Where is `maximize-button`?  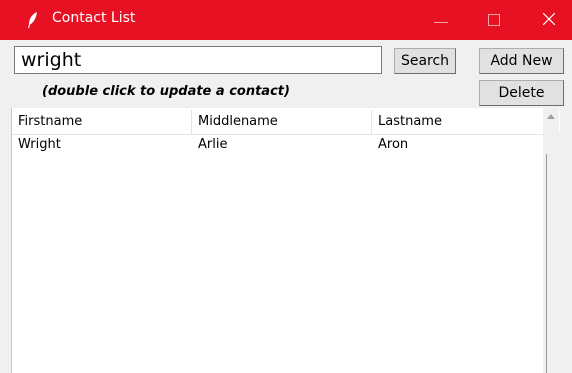
maximize-button is located at coordinates (499, 20).